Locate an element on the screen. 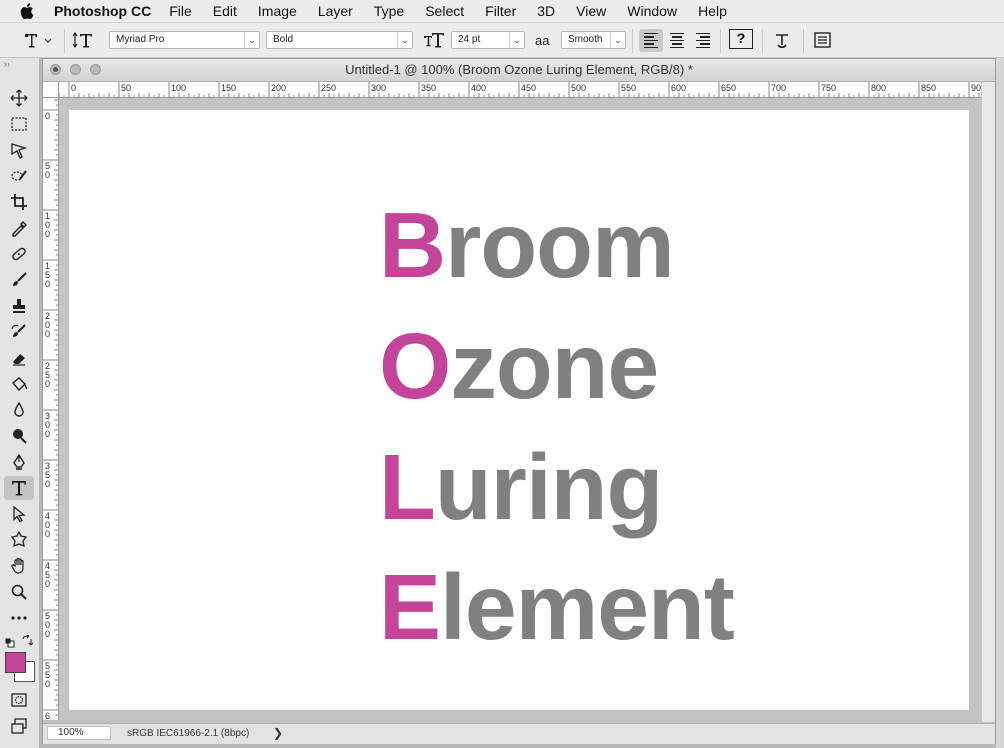 Image resolution: width=1004 pixels, height=748 pixels. pen-icon is located at coordinates (19, 461).